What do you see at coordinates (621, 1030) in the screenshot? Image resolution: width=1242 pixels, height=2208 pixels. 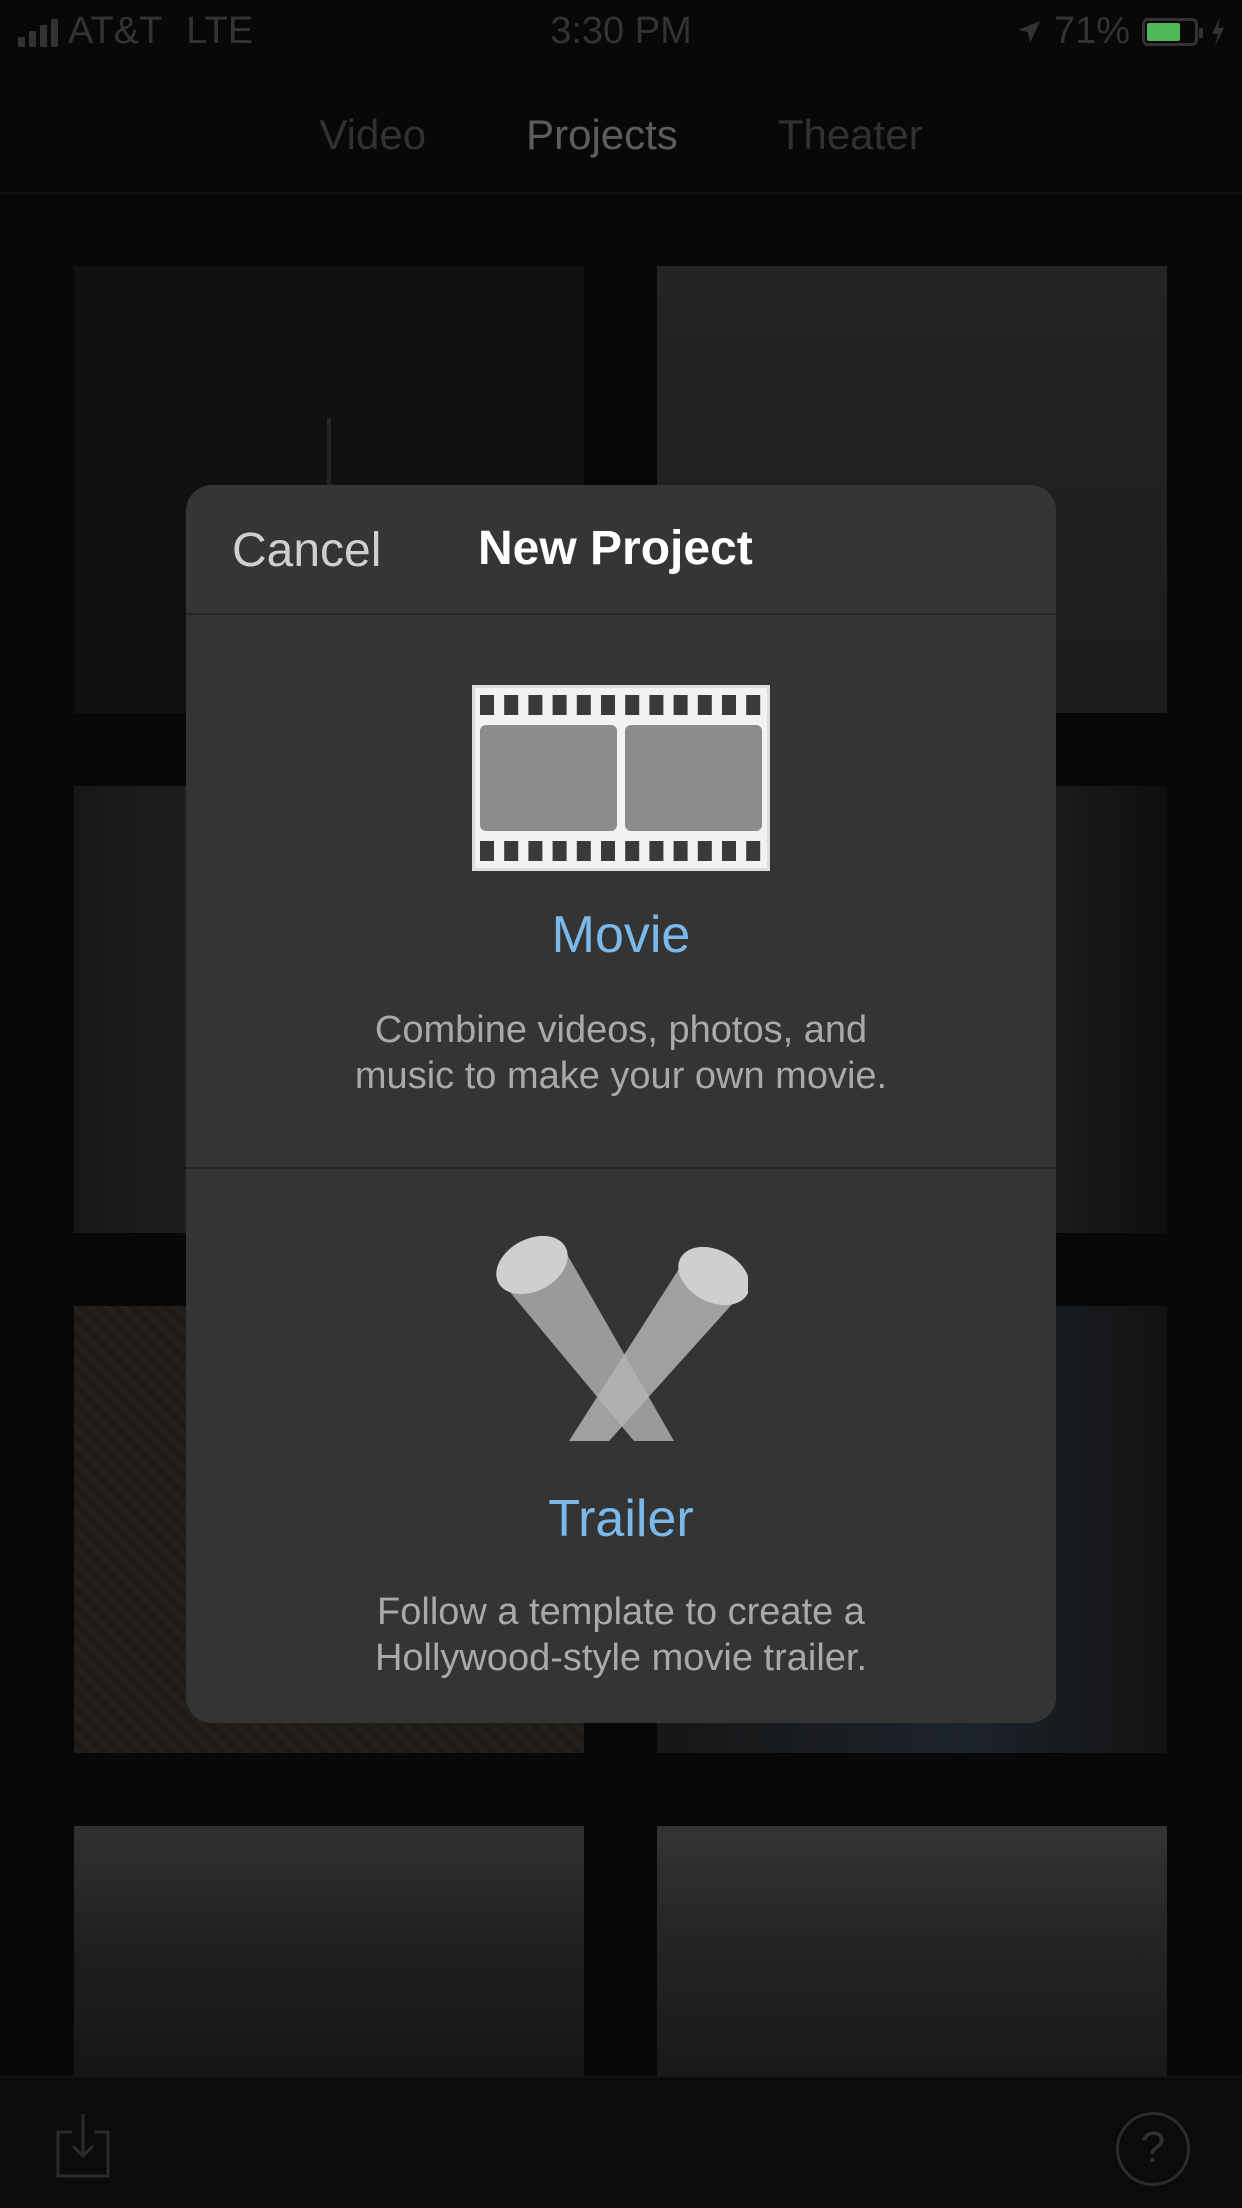 I see `movie-description-line: Combine videos, photos, and` at bounding box center [621, 1030].